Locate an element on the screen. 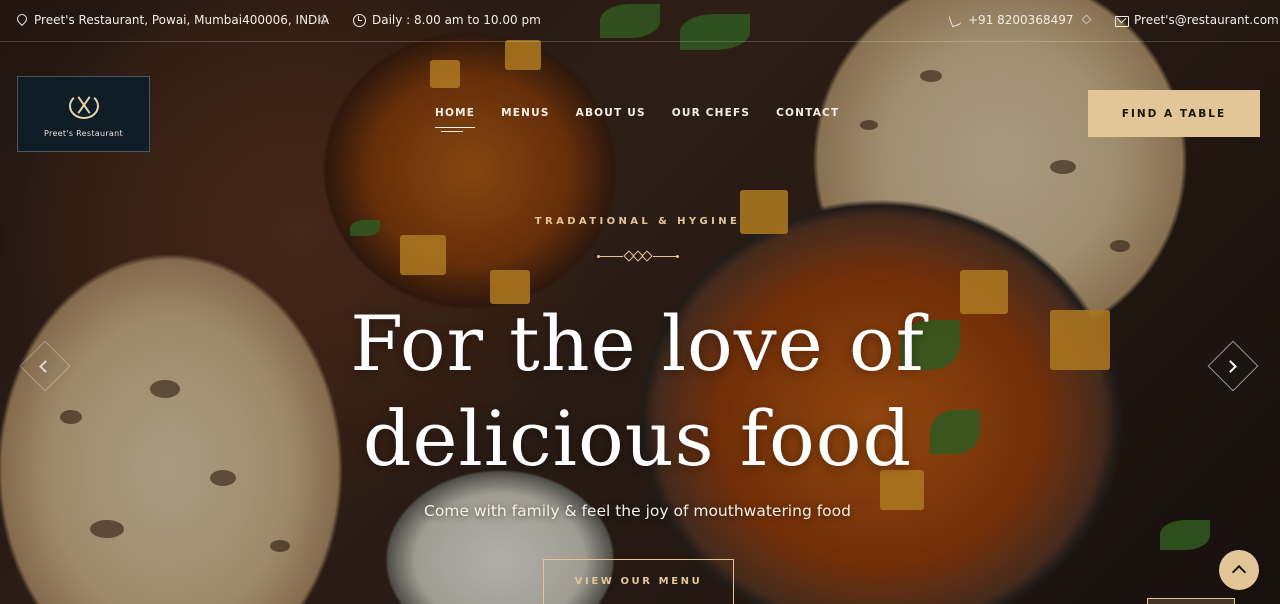 Image resolution: width=1280 pixels, height=604 pixels. phone-text: +91 8200368497 is located at coordinates (1021, 20).